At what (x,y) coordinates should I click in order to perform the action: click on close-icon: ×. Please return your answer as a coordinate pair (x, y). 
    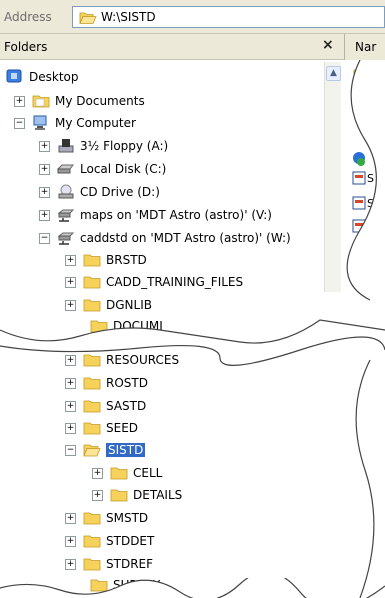
    Looking at the image, I should click on (328, 45).